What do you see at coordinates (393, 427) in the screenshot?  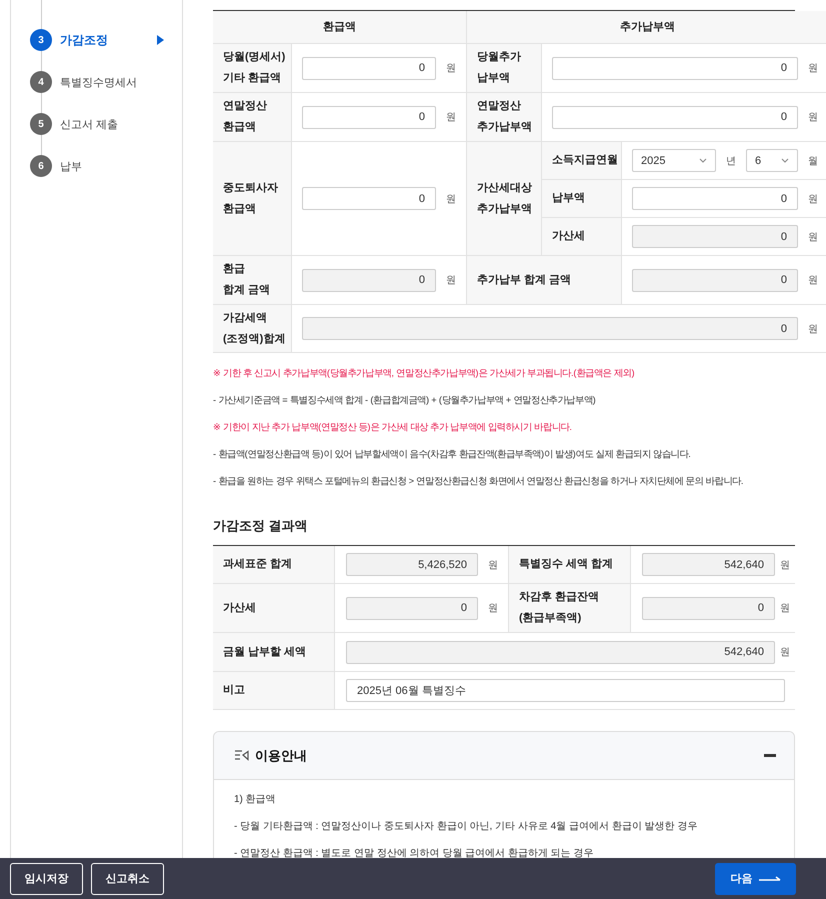 I see `warning-note: ※ 기한이 지난 추가 납부액(연말정산 등)은 가산세 대상 추가 납부액에 입력하시기 바랍니다.` at bounding box center [393, 427].